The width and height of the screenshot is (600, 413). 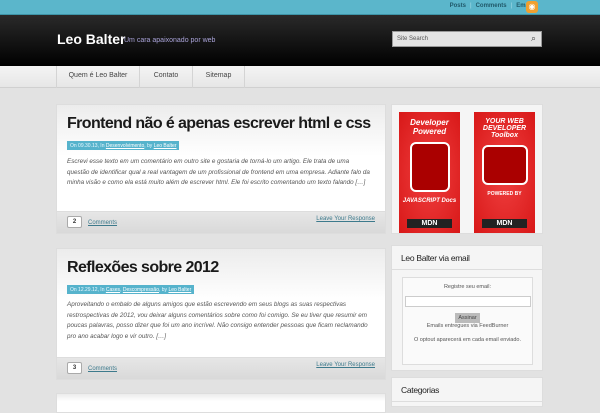 I want to click on comment-count-icon: 2, so click(x=74, y=222).